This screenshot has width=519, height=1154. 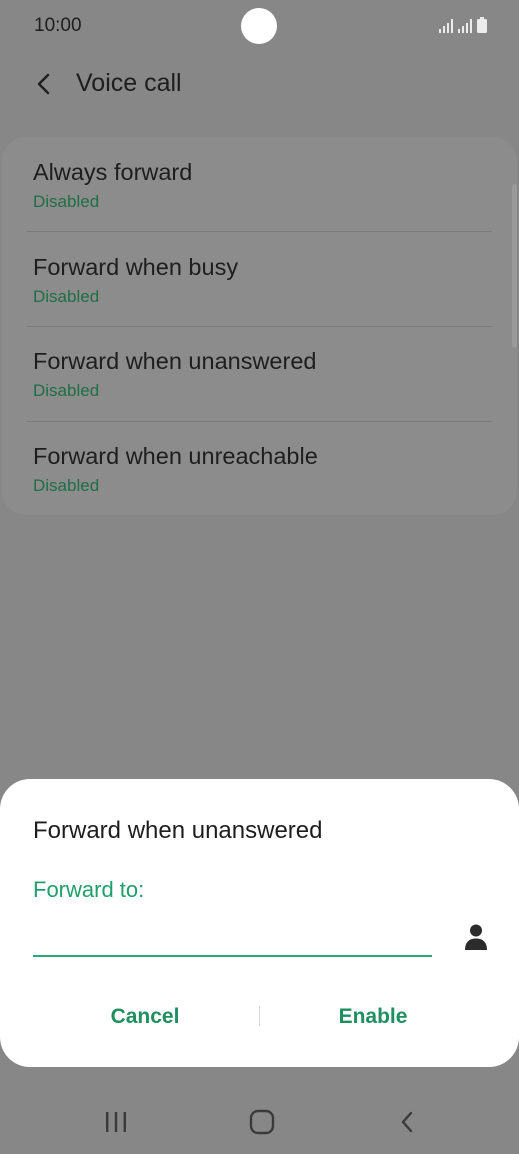 I want to click on recents-icon, so click(x=116, y=1122).